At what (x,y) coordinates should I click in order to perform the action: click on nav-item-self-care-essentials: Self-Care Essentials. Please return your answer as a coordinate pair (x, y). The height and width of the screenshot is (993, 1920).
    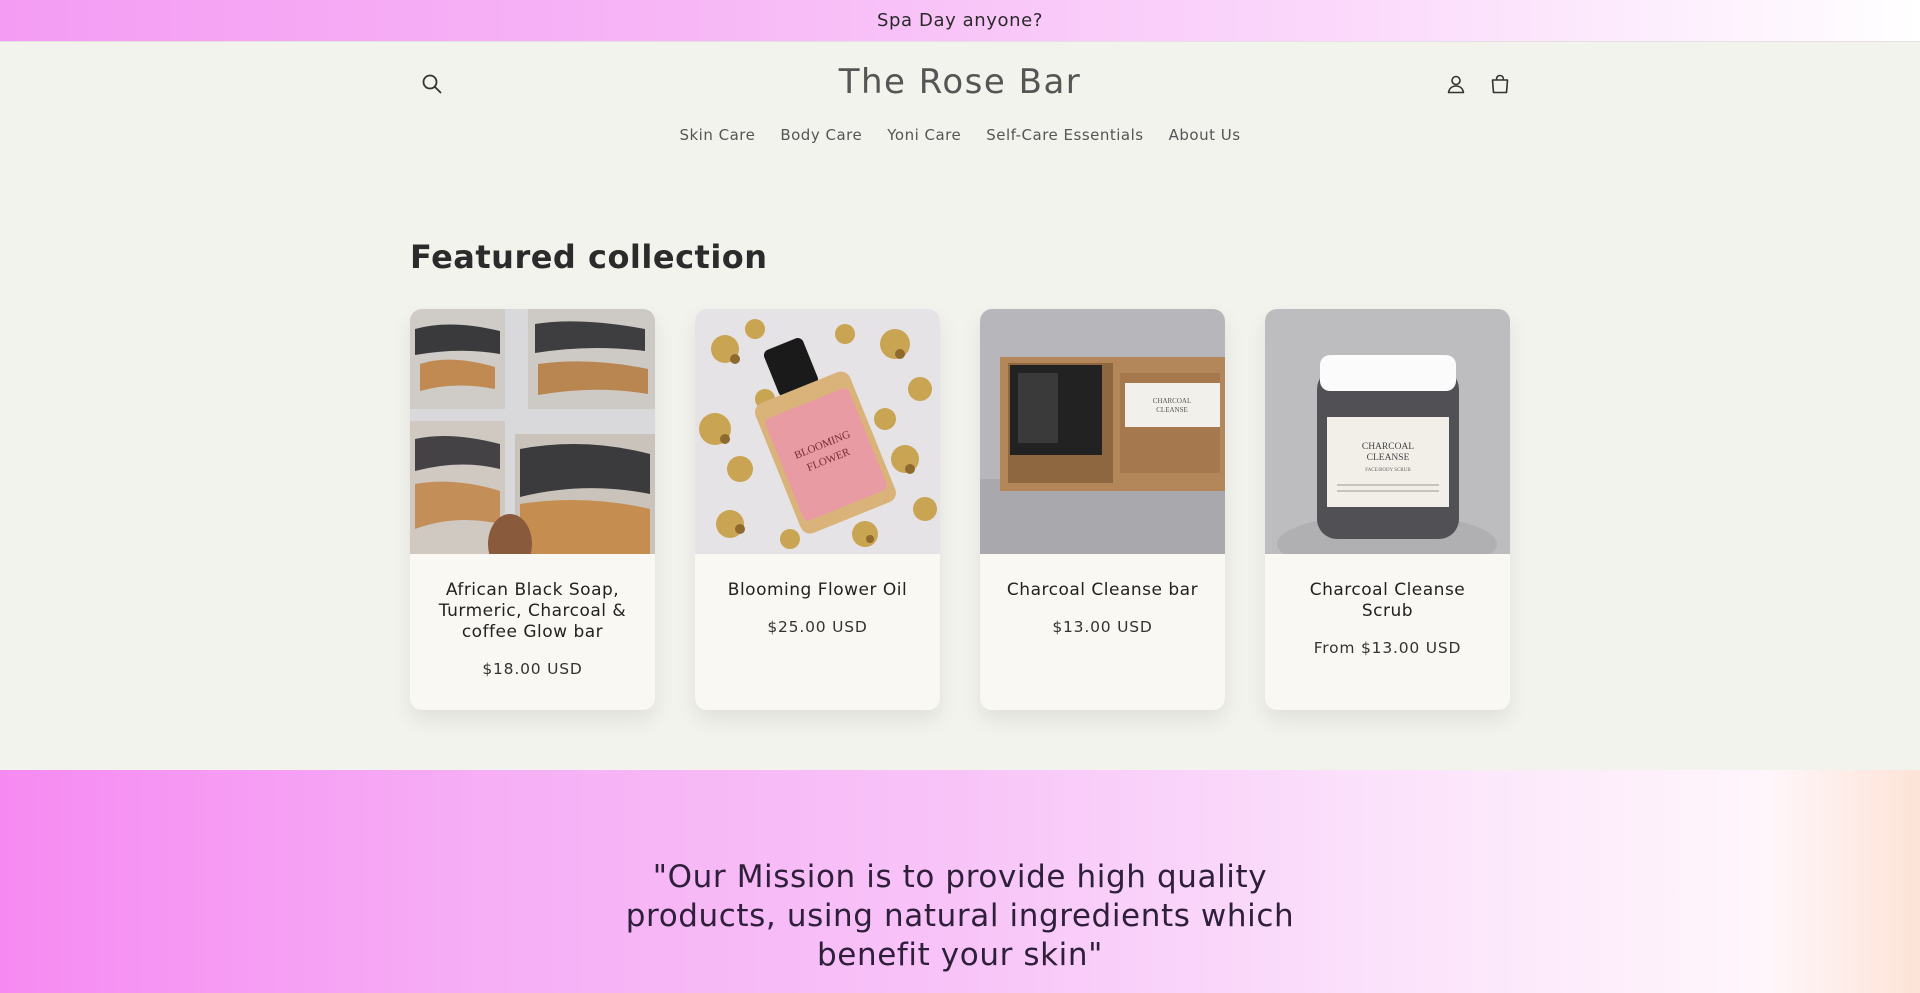
    Looking at the image, I should click on (1064, 135).